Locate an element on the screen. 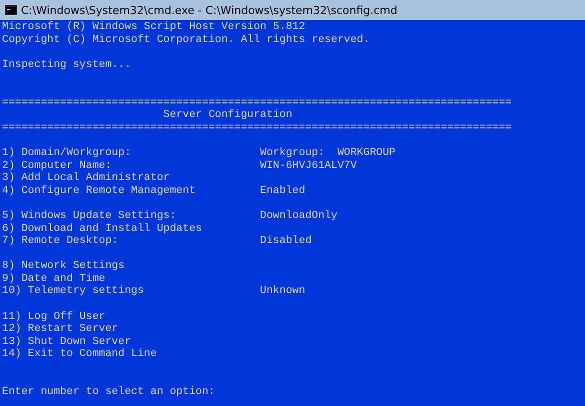  menu-option: 12) Restart Server is located at coordinates (60, 329).